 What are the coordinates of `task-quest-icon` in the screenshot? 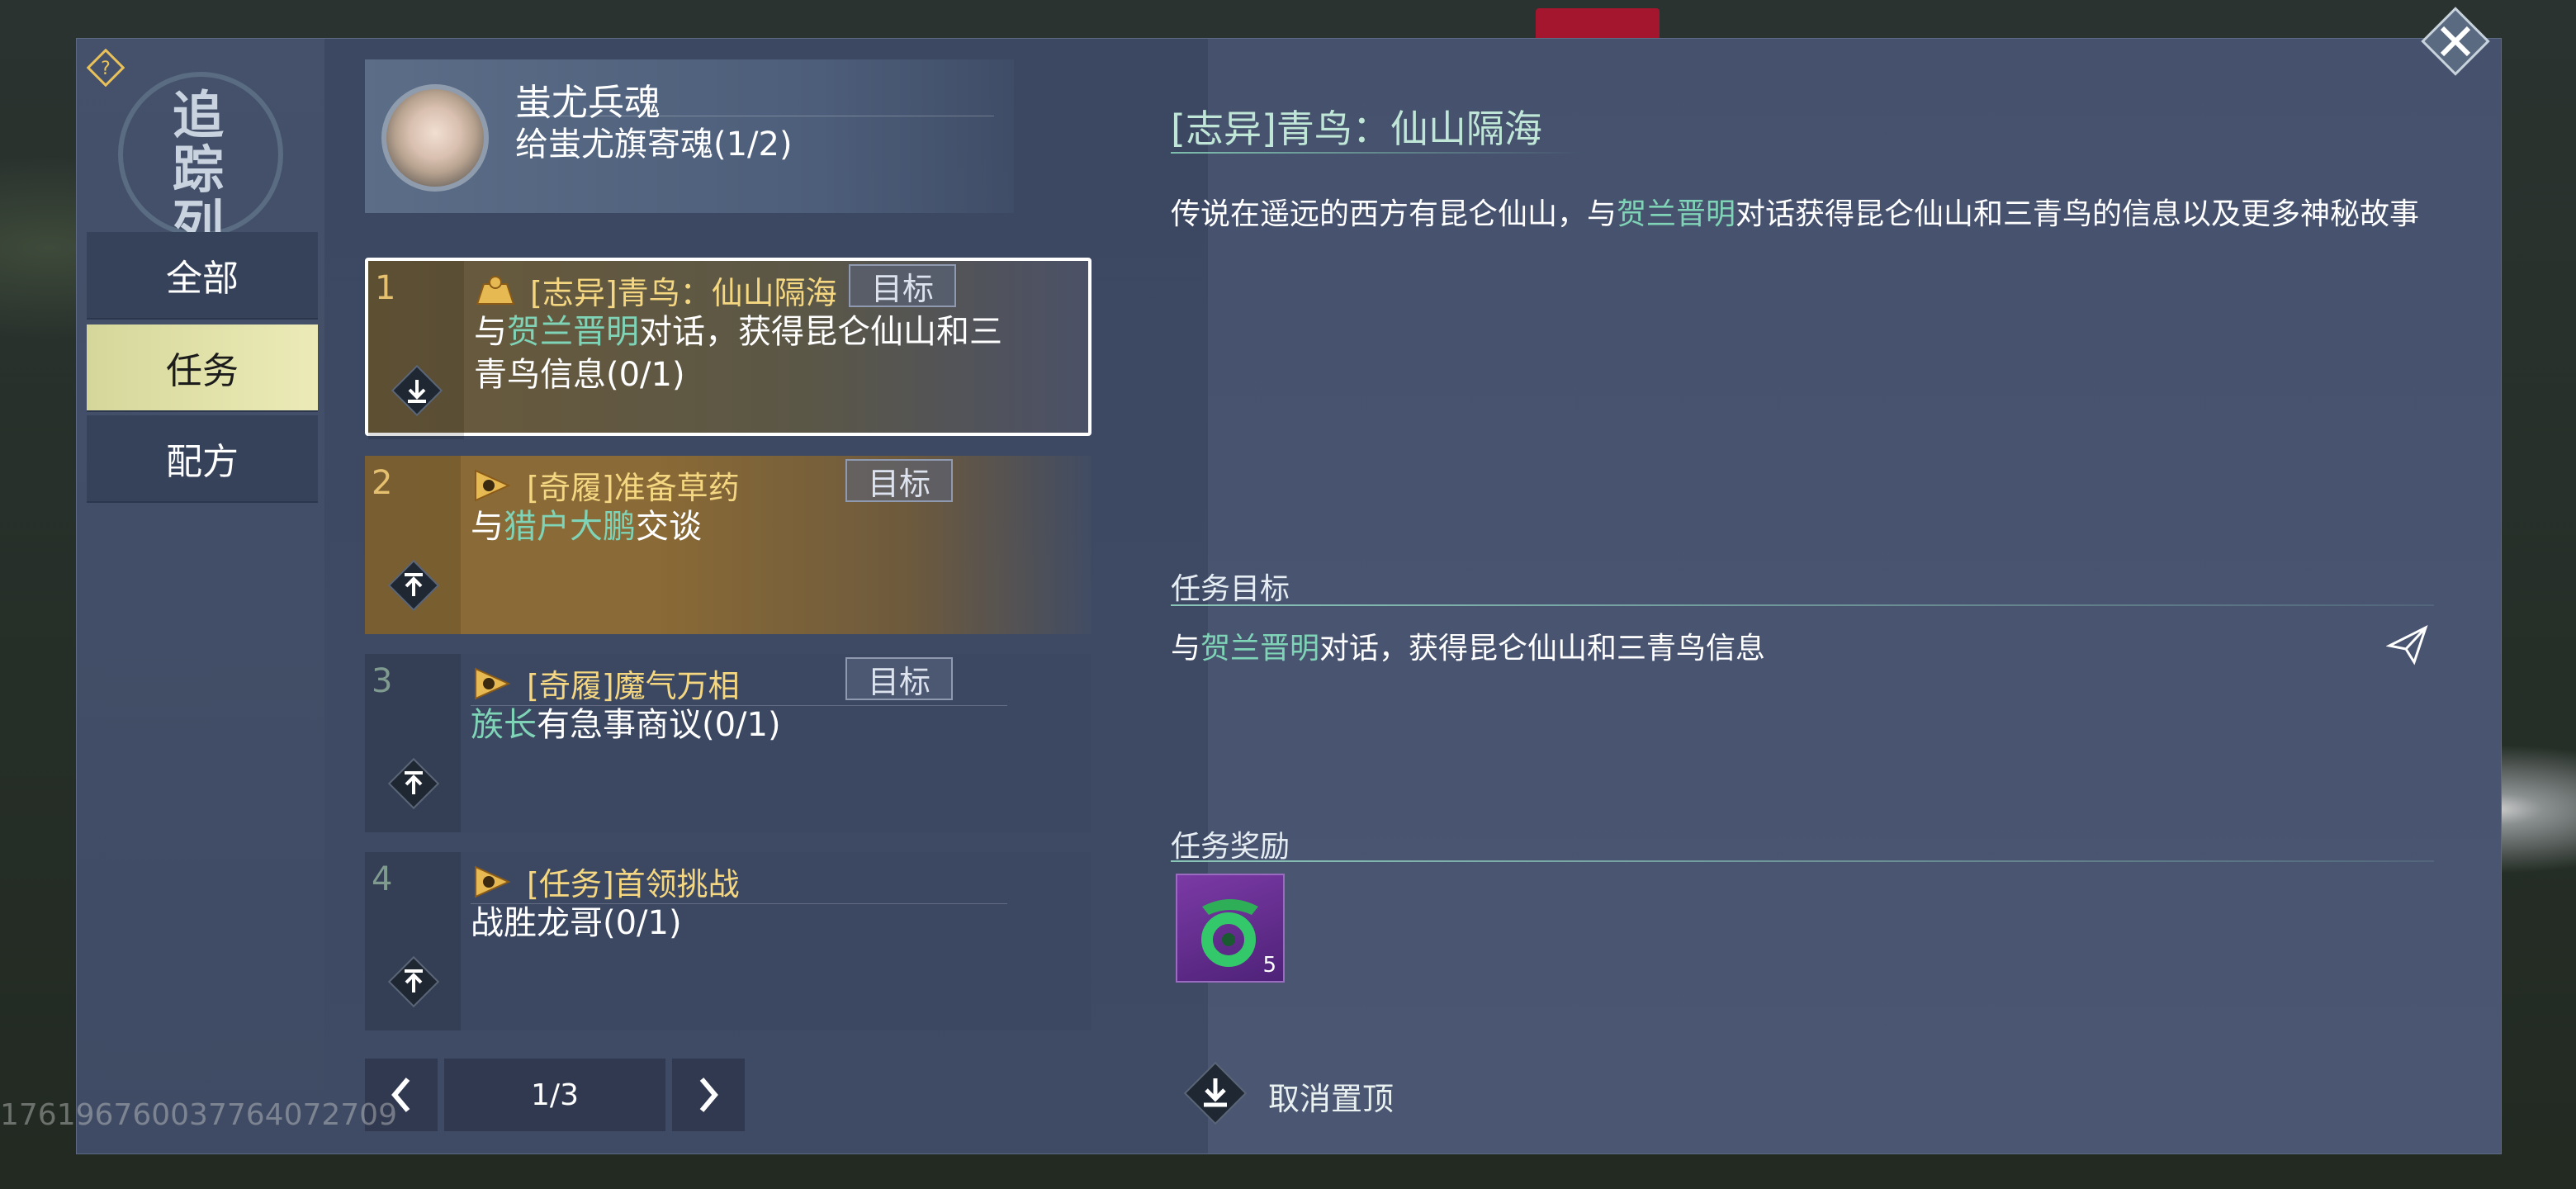 It's located at (493, 881).